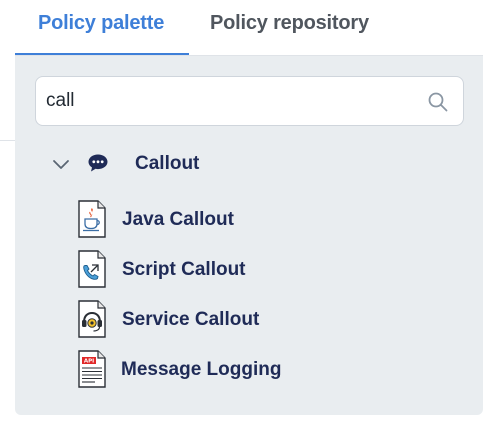  I want to click on headset-file-icon, so click(92, 319).